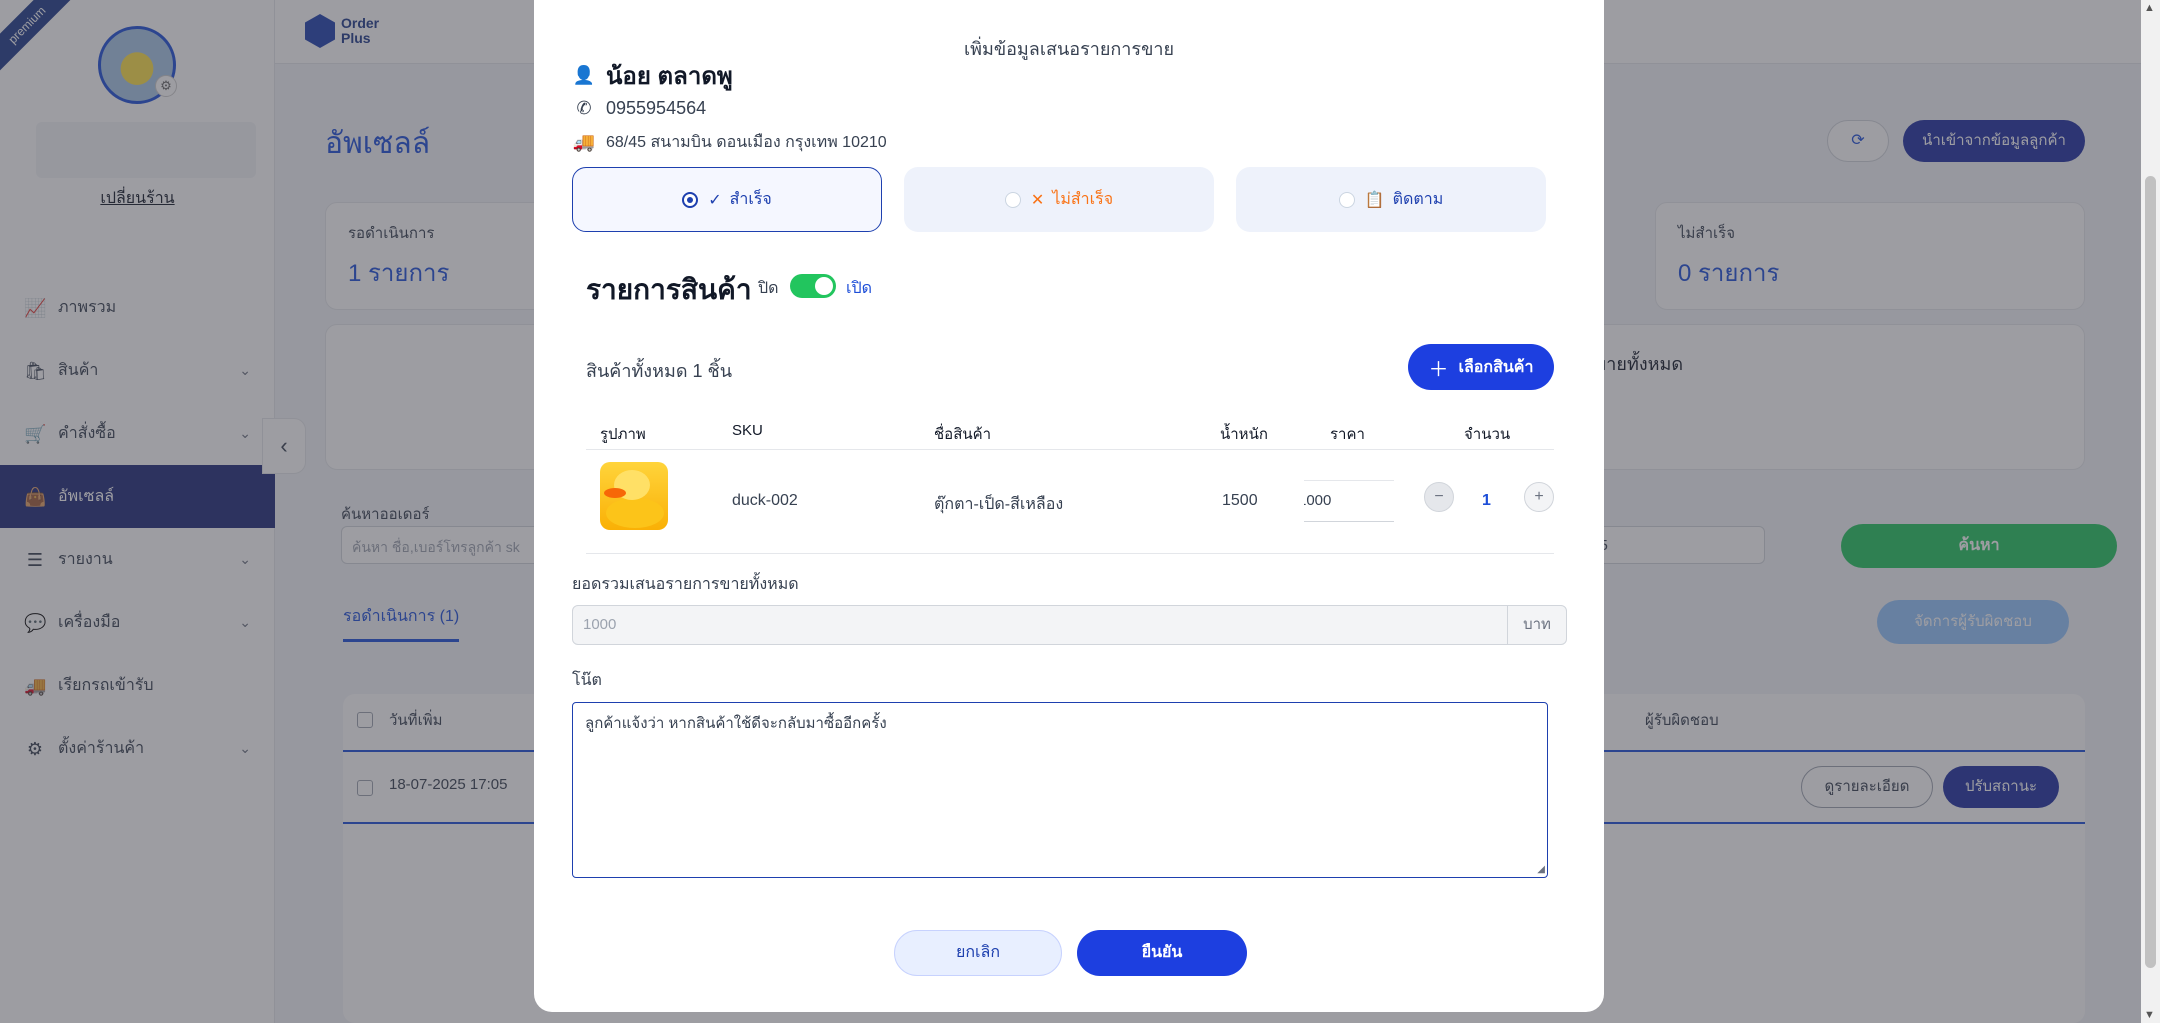 Image resolution: width=2160 pixels, height=1023 pixels. I want to click on check-icon: ✓, so click(715, 200).